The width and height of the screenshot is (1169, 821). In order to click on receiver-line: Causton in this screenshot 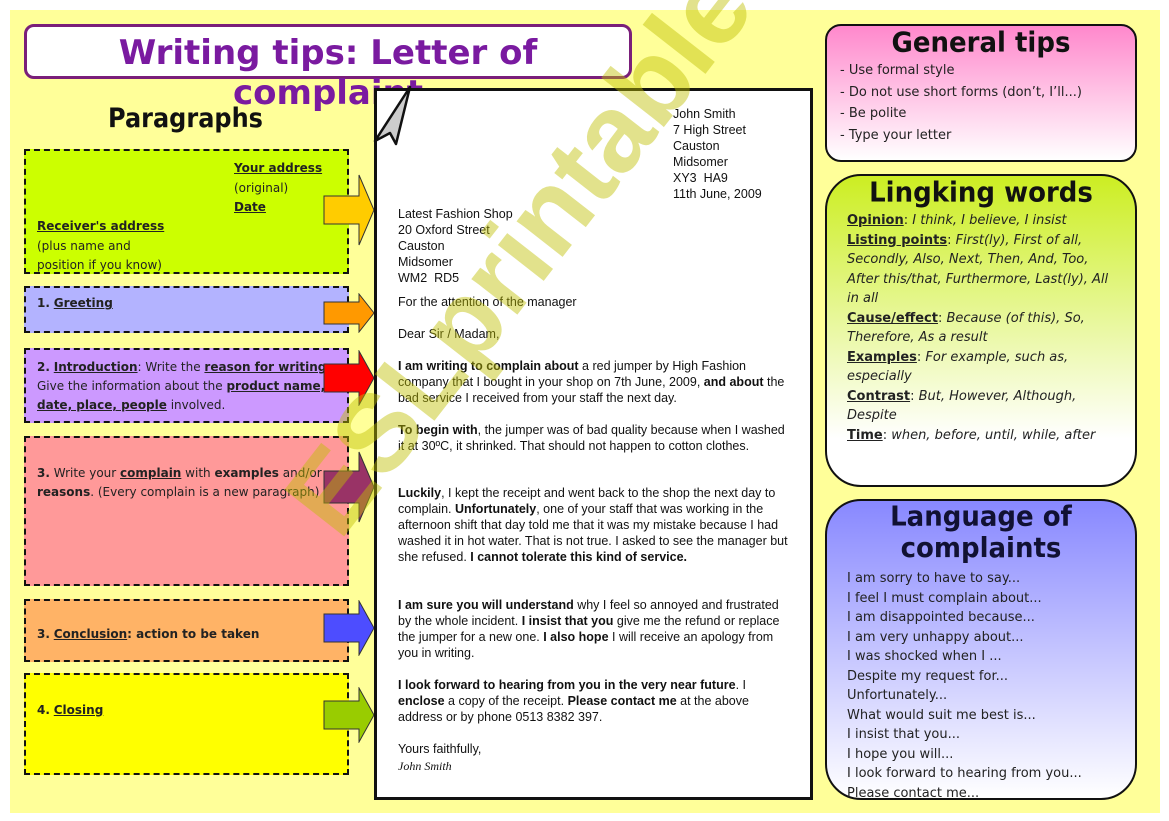, I will do `click(421, 246)`.